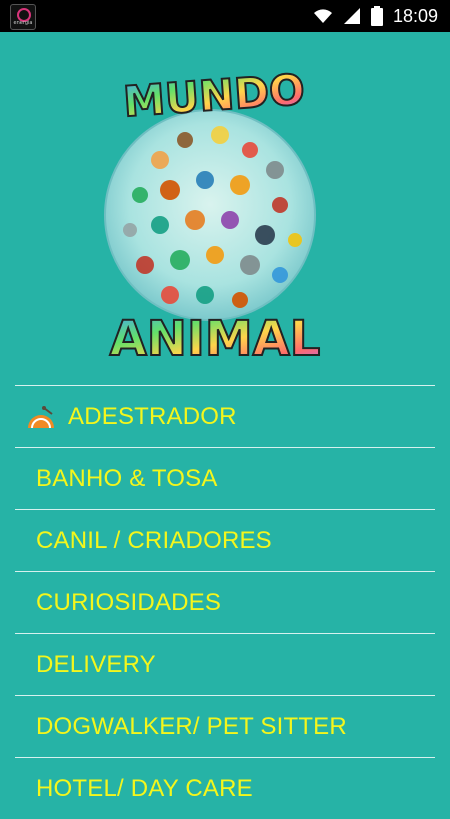  What do you see at coordinates (351, 16) in the screenshot?
I see `signal-icon` at bounding box center [351, 16].